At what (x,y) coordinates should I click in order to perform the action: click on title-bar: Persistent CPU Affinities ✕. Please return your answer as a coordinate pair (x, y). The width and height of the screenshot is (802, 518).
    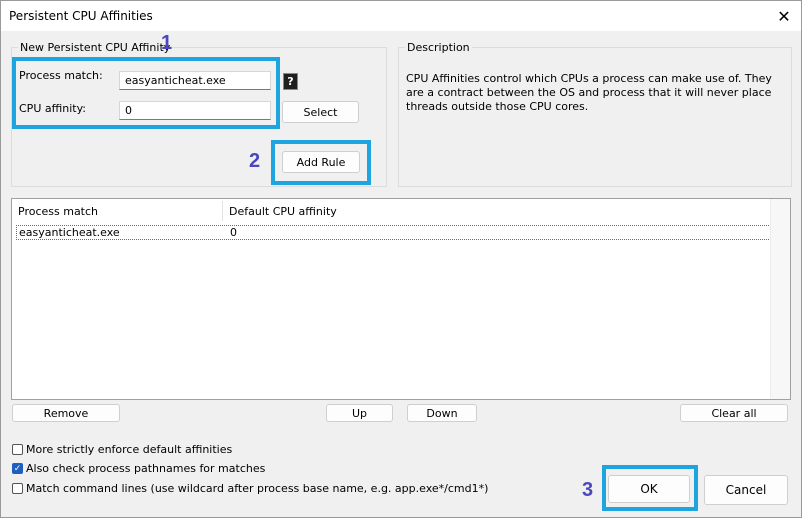
    Looking at the image, I should click on (401, 16).